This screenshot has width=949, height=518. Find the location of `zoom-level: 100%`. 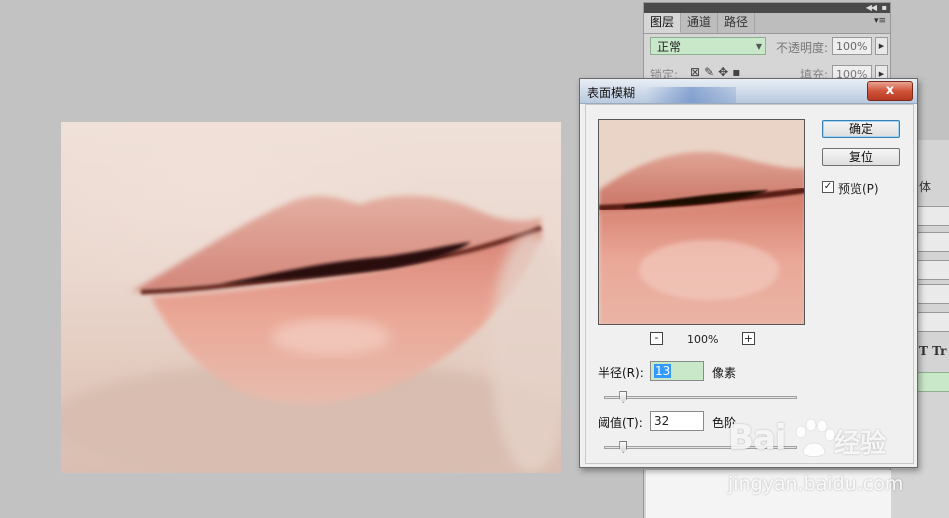

zoom-level: 100% is located at coordinates (703, 339).